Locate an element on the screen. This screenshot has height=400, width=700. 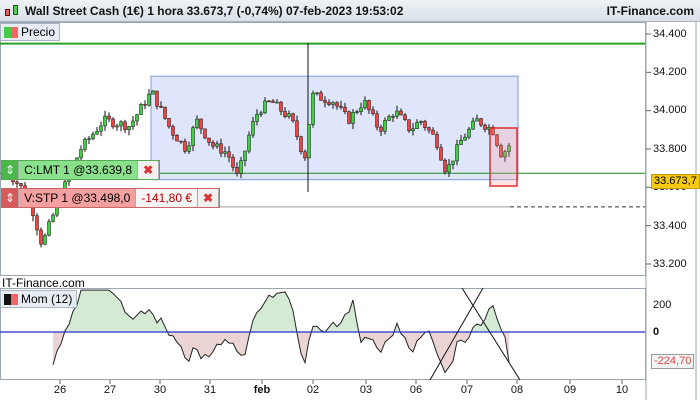
momentum-value-tag: -224,70 is located at coordinates (673, 361).